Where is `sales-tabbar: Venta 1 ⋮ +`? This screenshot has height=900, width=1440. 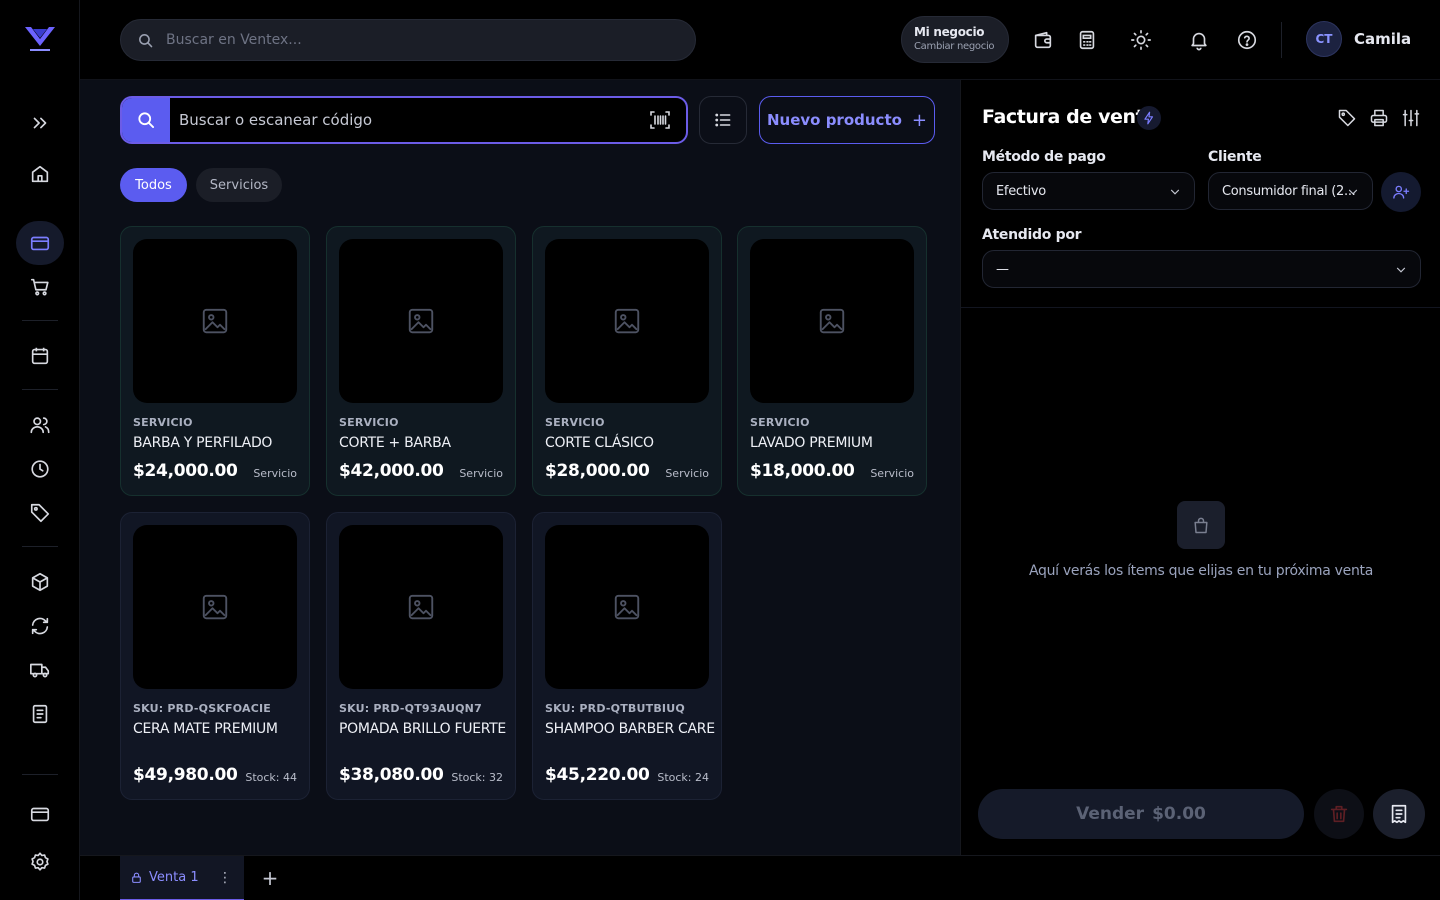
sales-tabbar: Venta 1 ⋮ + is located at coordinates (760, 877).